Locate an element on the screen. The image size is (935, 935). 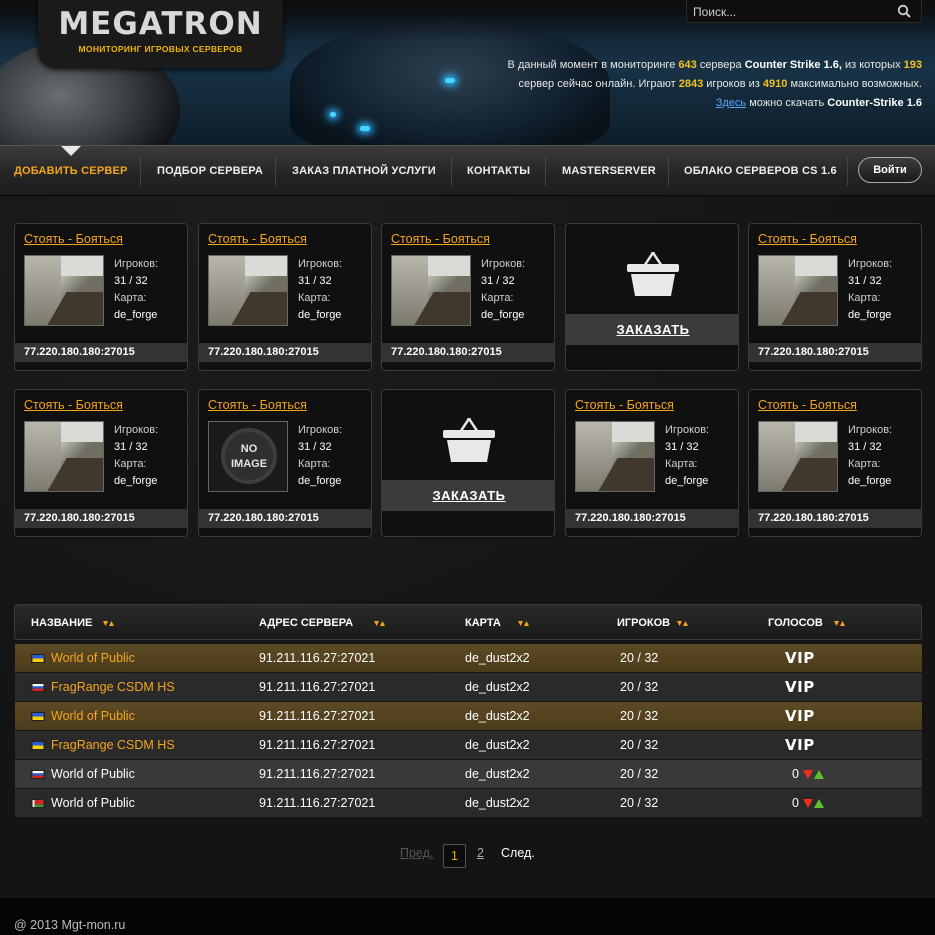
flag-by-icon is located at coordinates (38, 803).